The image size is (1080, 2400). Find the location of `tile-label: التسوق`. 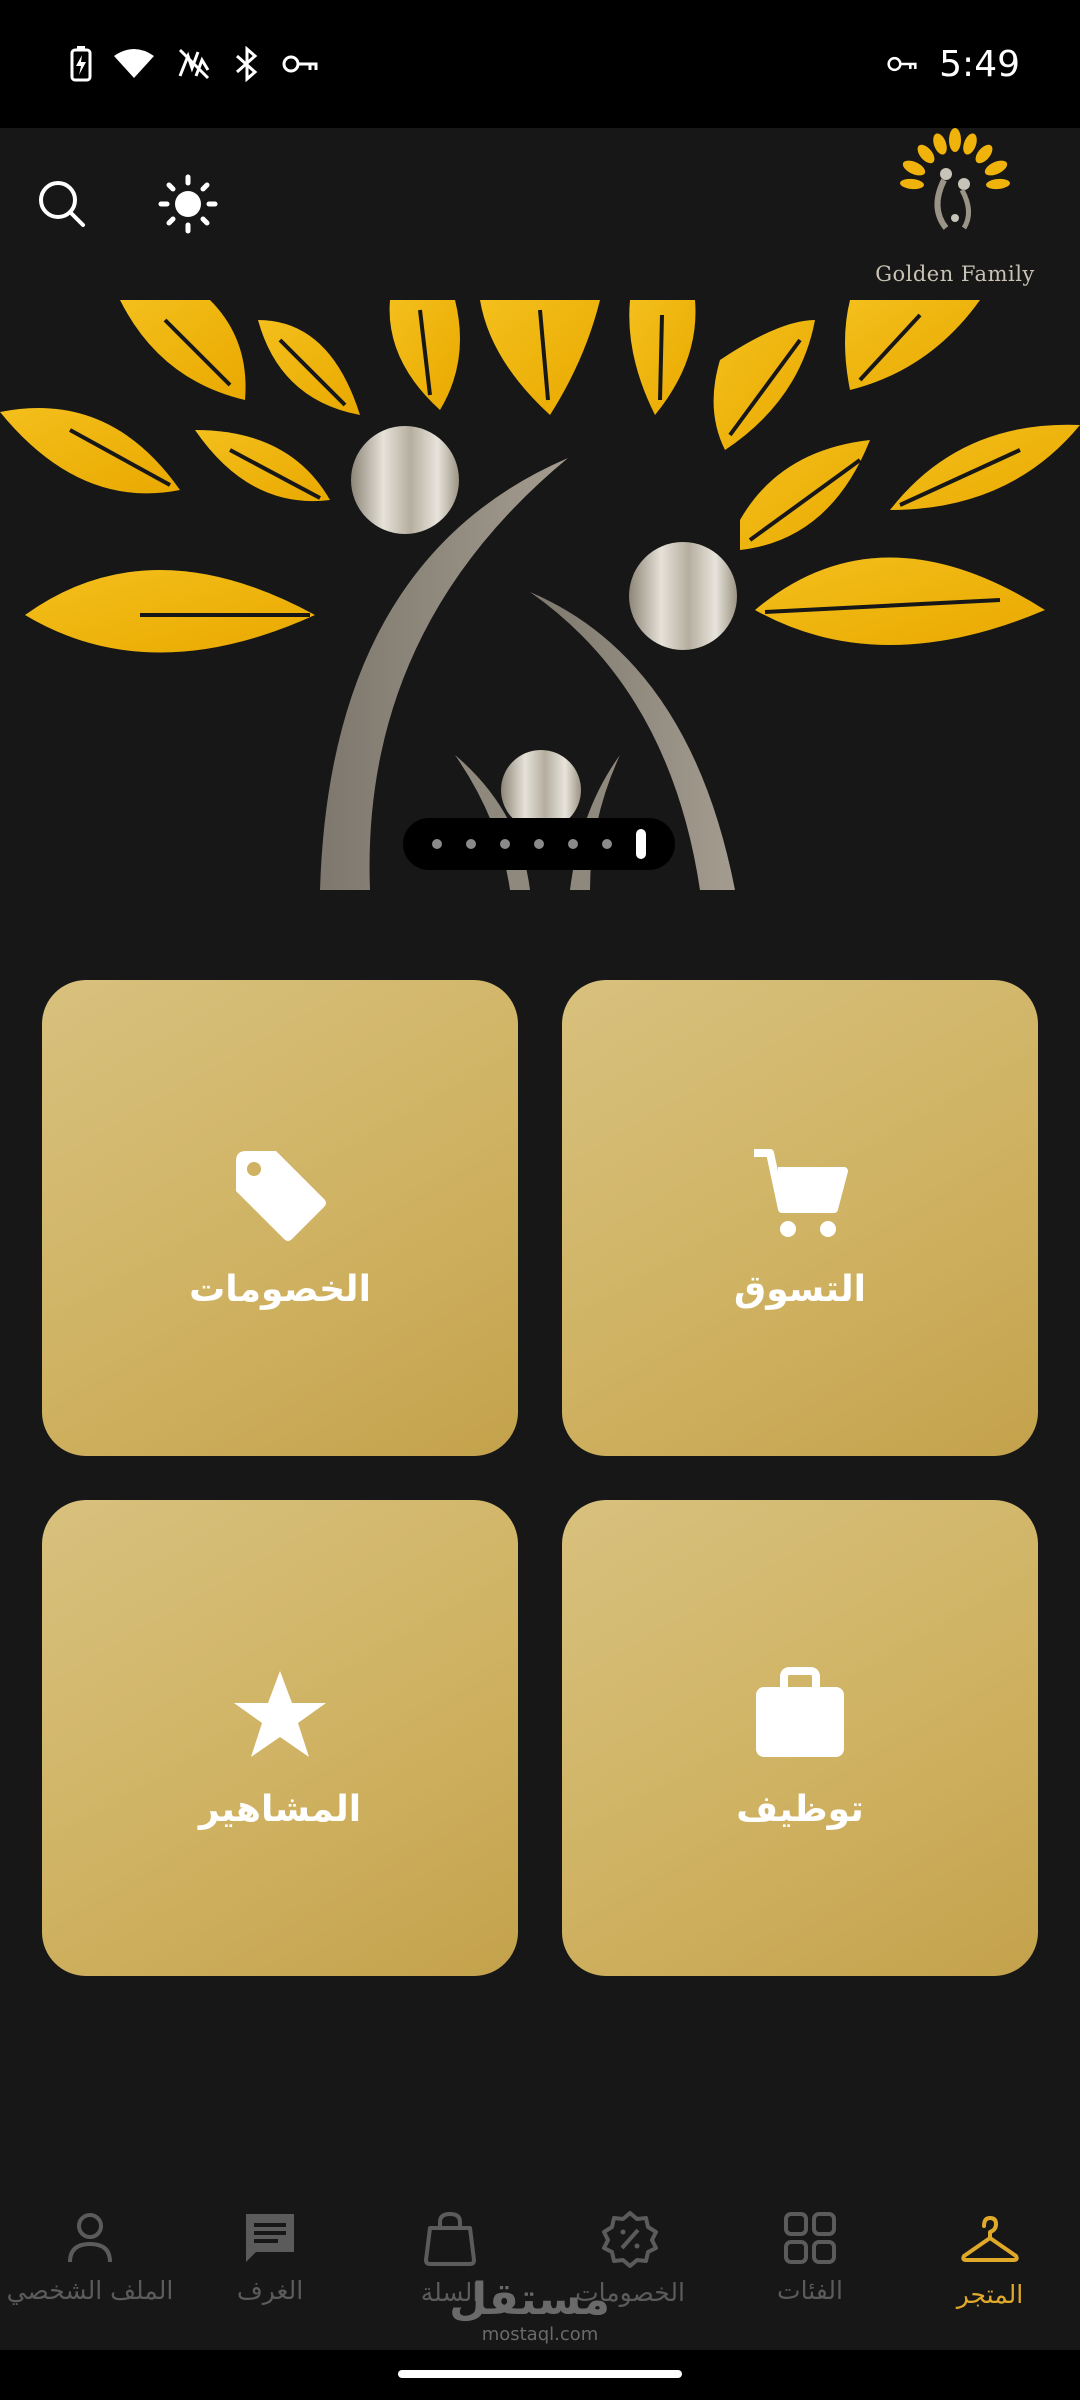

tile-label: التسوق is located at coordinates (800, 1289).